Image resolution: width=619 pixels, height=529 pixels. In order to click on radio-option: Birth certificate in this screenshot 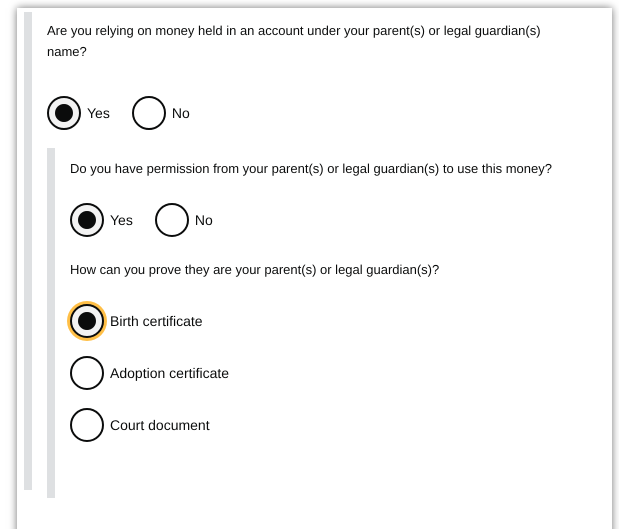, I will do `click(337, 321)`.